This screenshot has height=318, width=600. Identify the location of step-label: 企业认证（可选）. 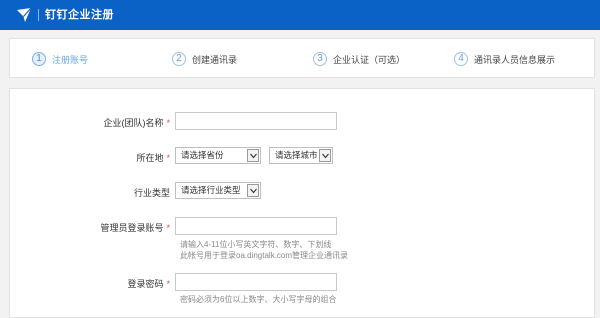
(369, 59).